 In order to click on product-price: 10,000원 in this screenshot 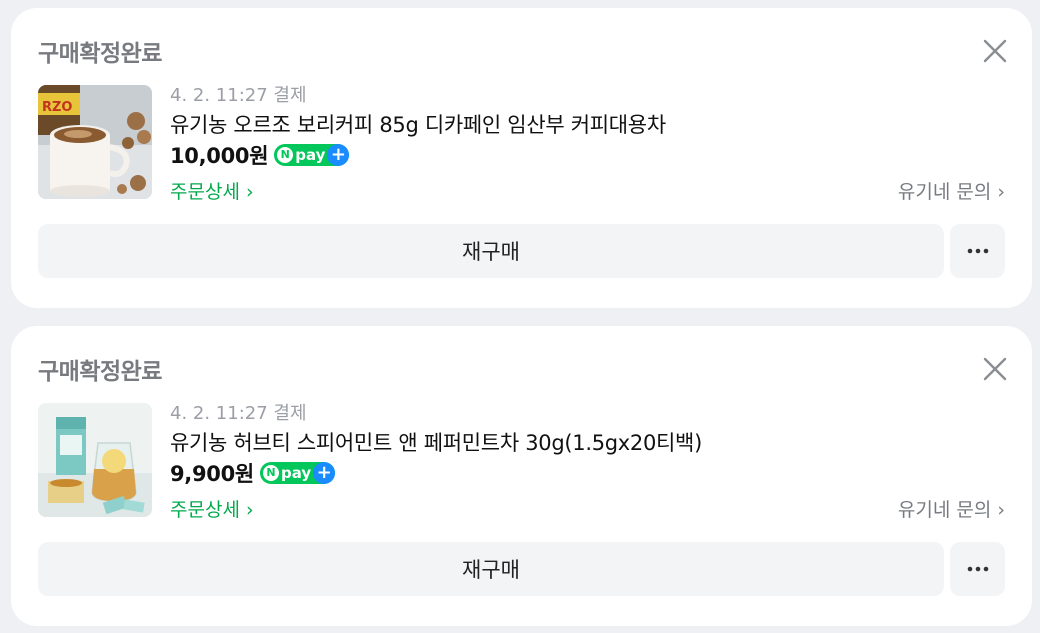, I will do `click(219, 156)`.